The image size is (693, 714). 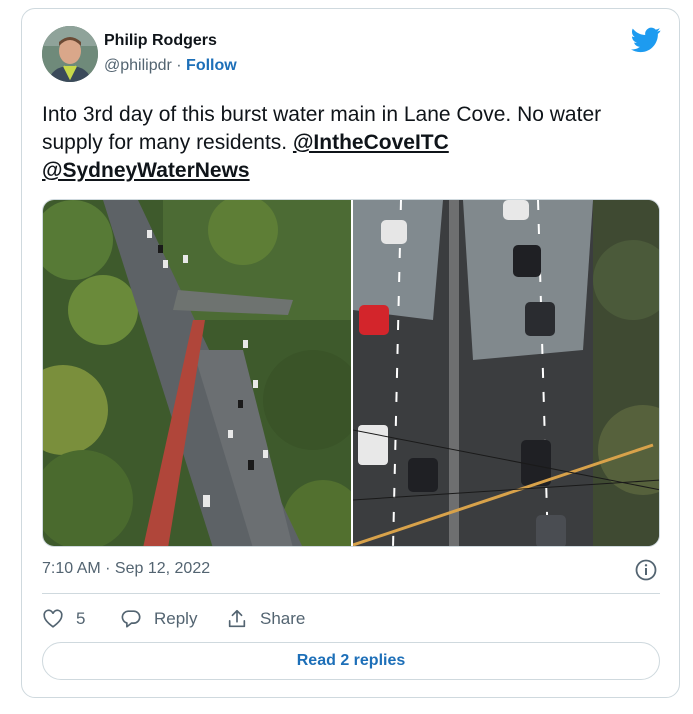 What do you see at coordinates (126, 569) in the screenshot?
I see `tweet-timestamp: 7:10 AM · Sep 12, 2022` at bounding box center [126, 569].